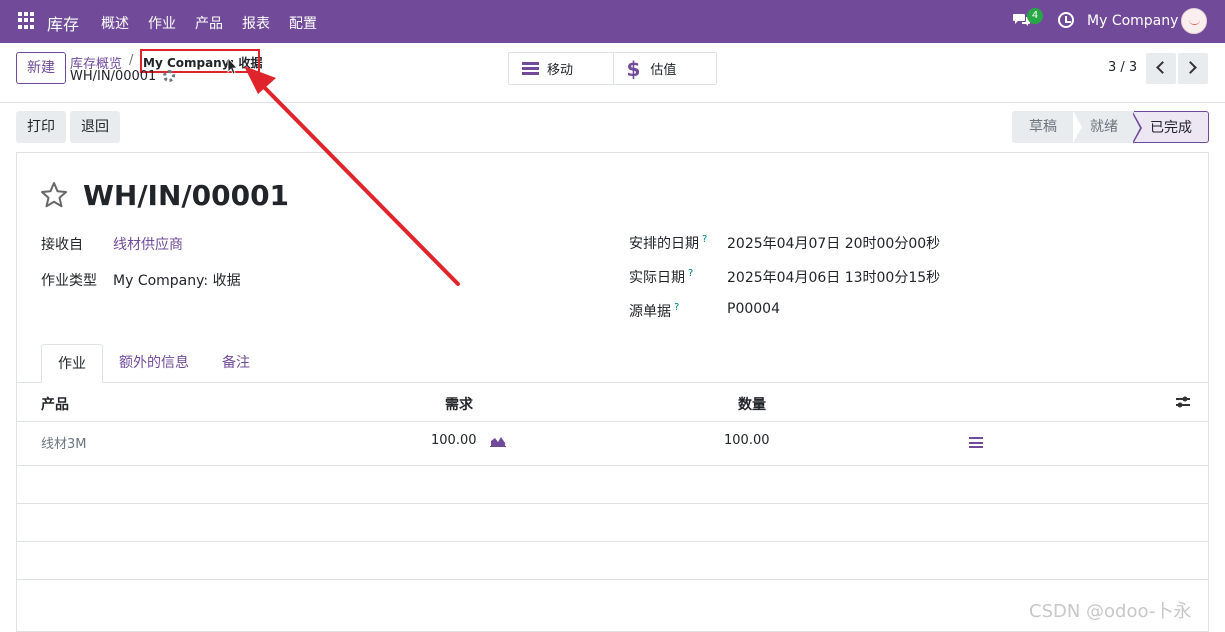 The height and width of the screenshot is (632, 1225). I want to click on valuation-button: $ 估值, so click(664, 68).